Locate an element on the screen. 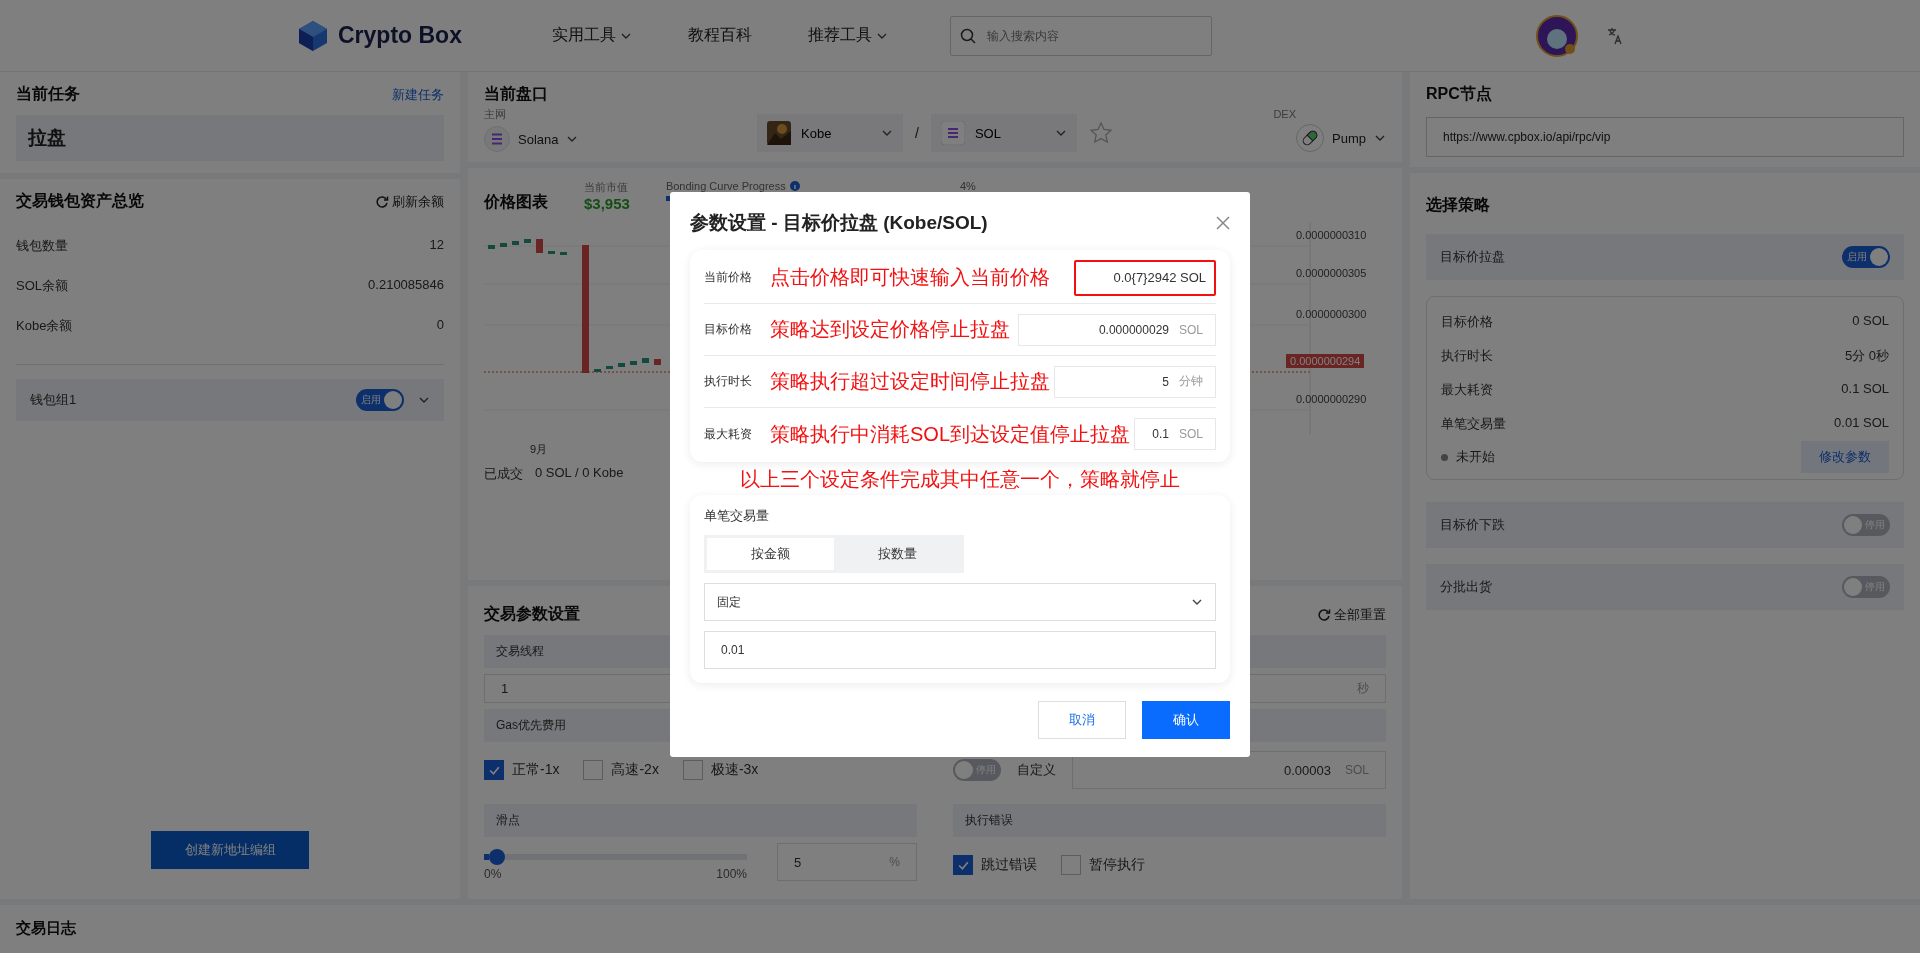  nav-link: 推荐工具 is located at coordinates (847, 35).